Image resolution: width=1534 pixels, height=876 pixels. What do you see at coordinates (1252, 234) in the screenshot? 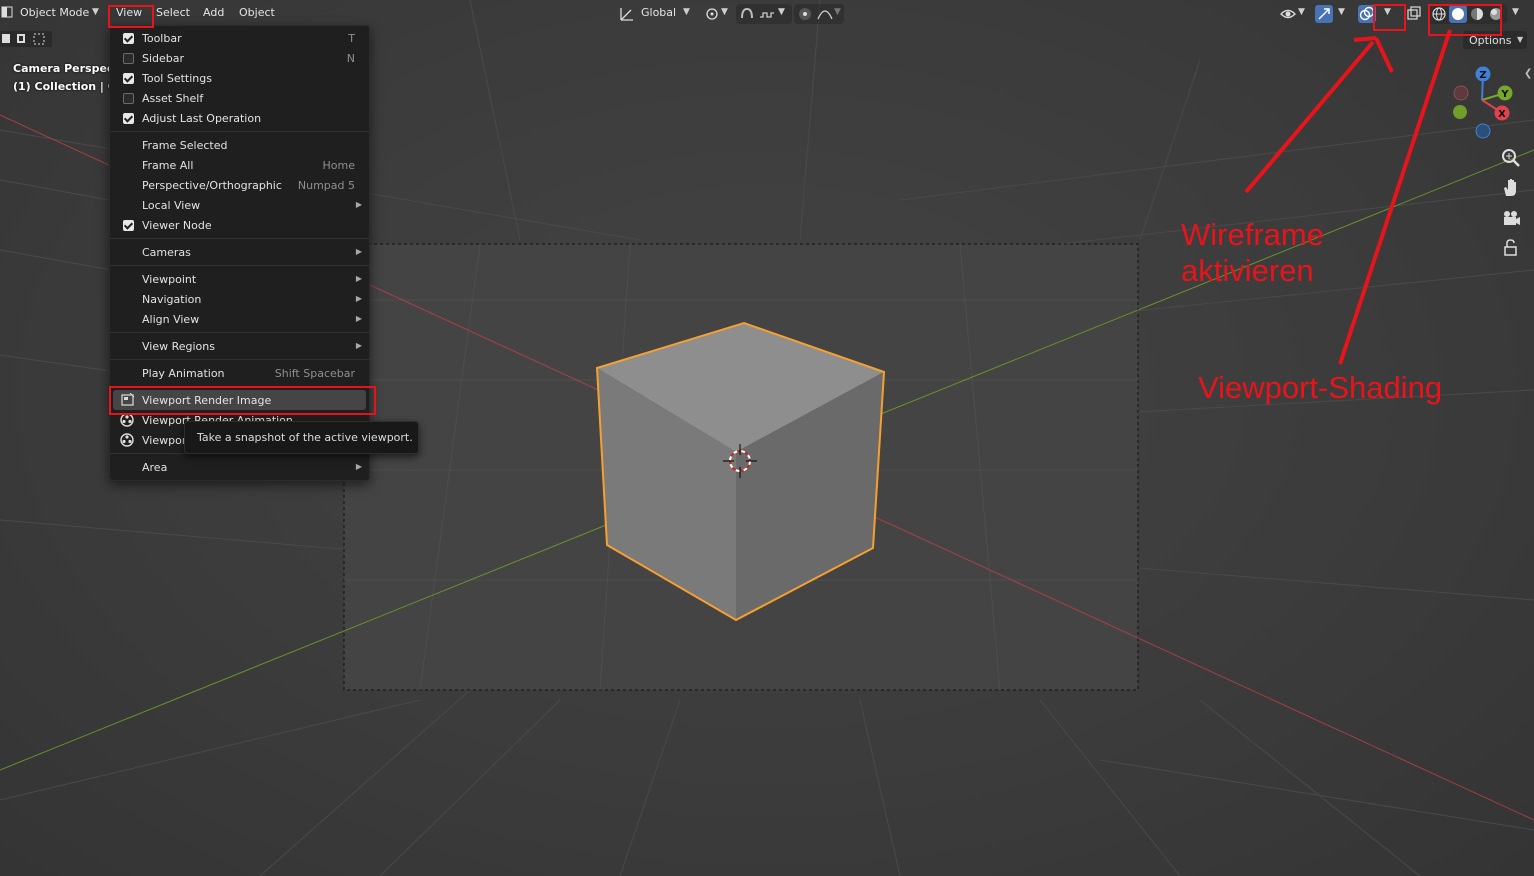
I see `annotation-text-line: Wireframe` at bounding box center [1252, 234].